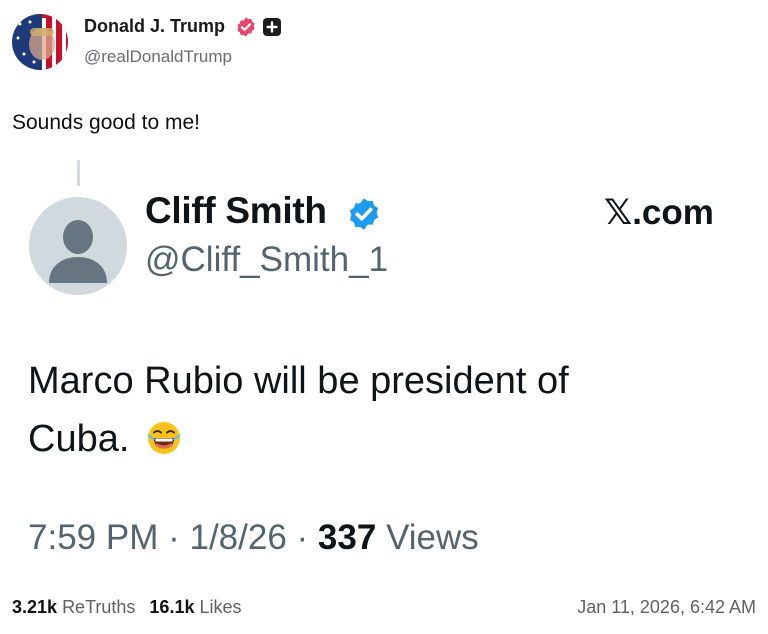 The width and height of the screenshot is (768, 634). Describe the element at coordinates (236, 210) in the screenshot. I see `tweet-author-name: Cliff Smith` at that location.